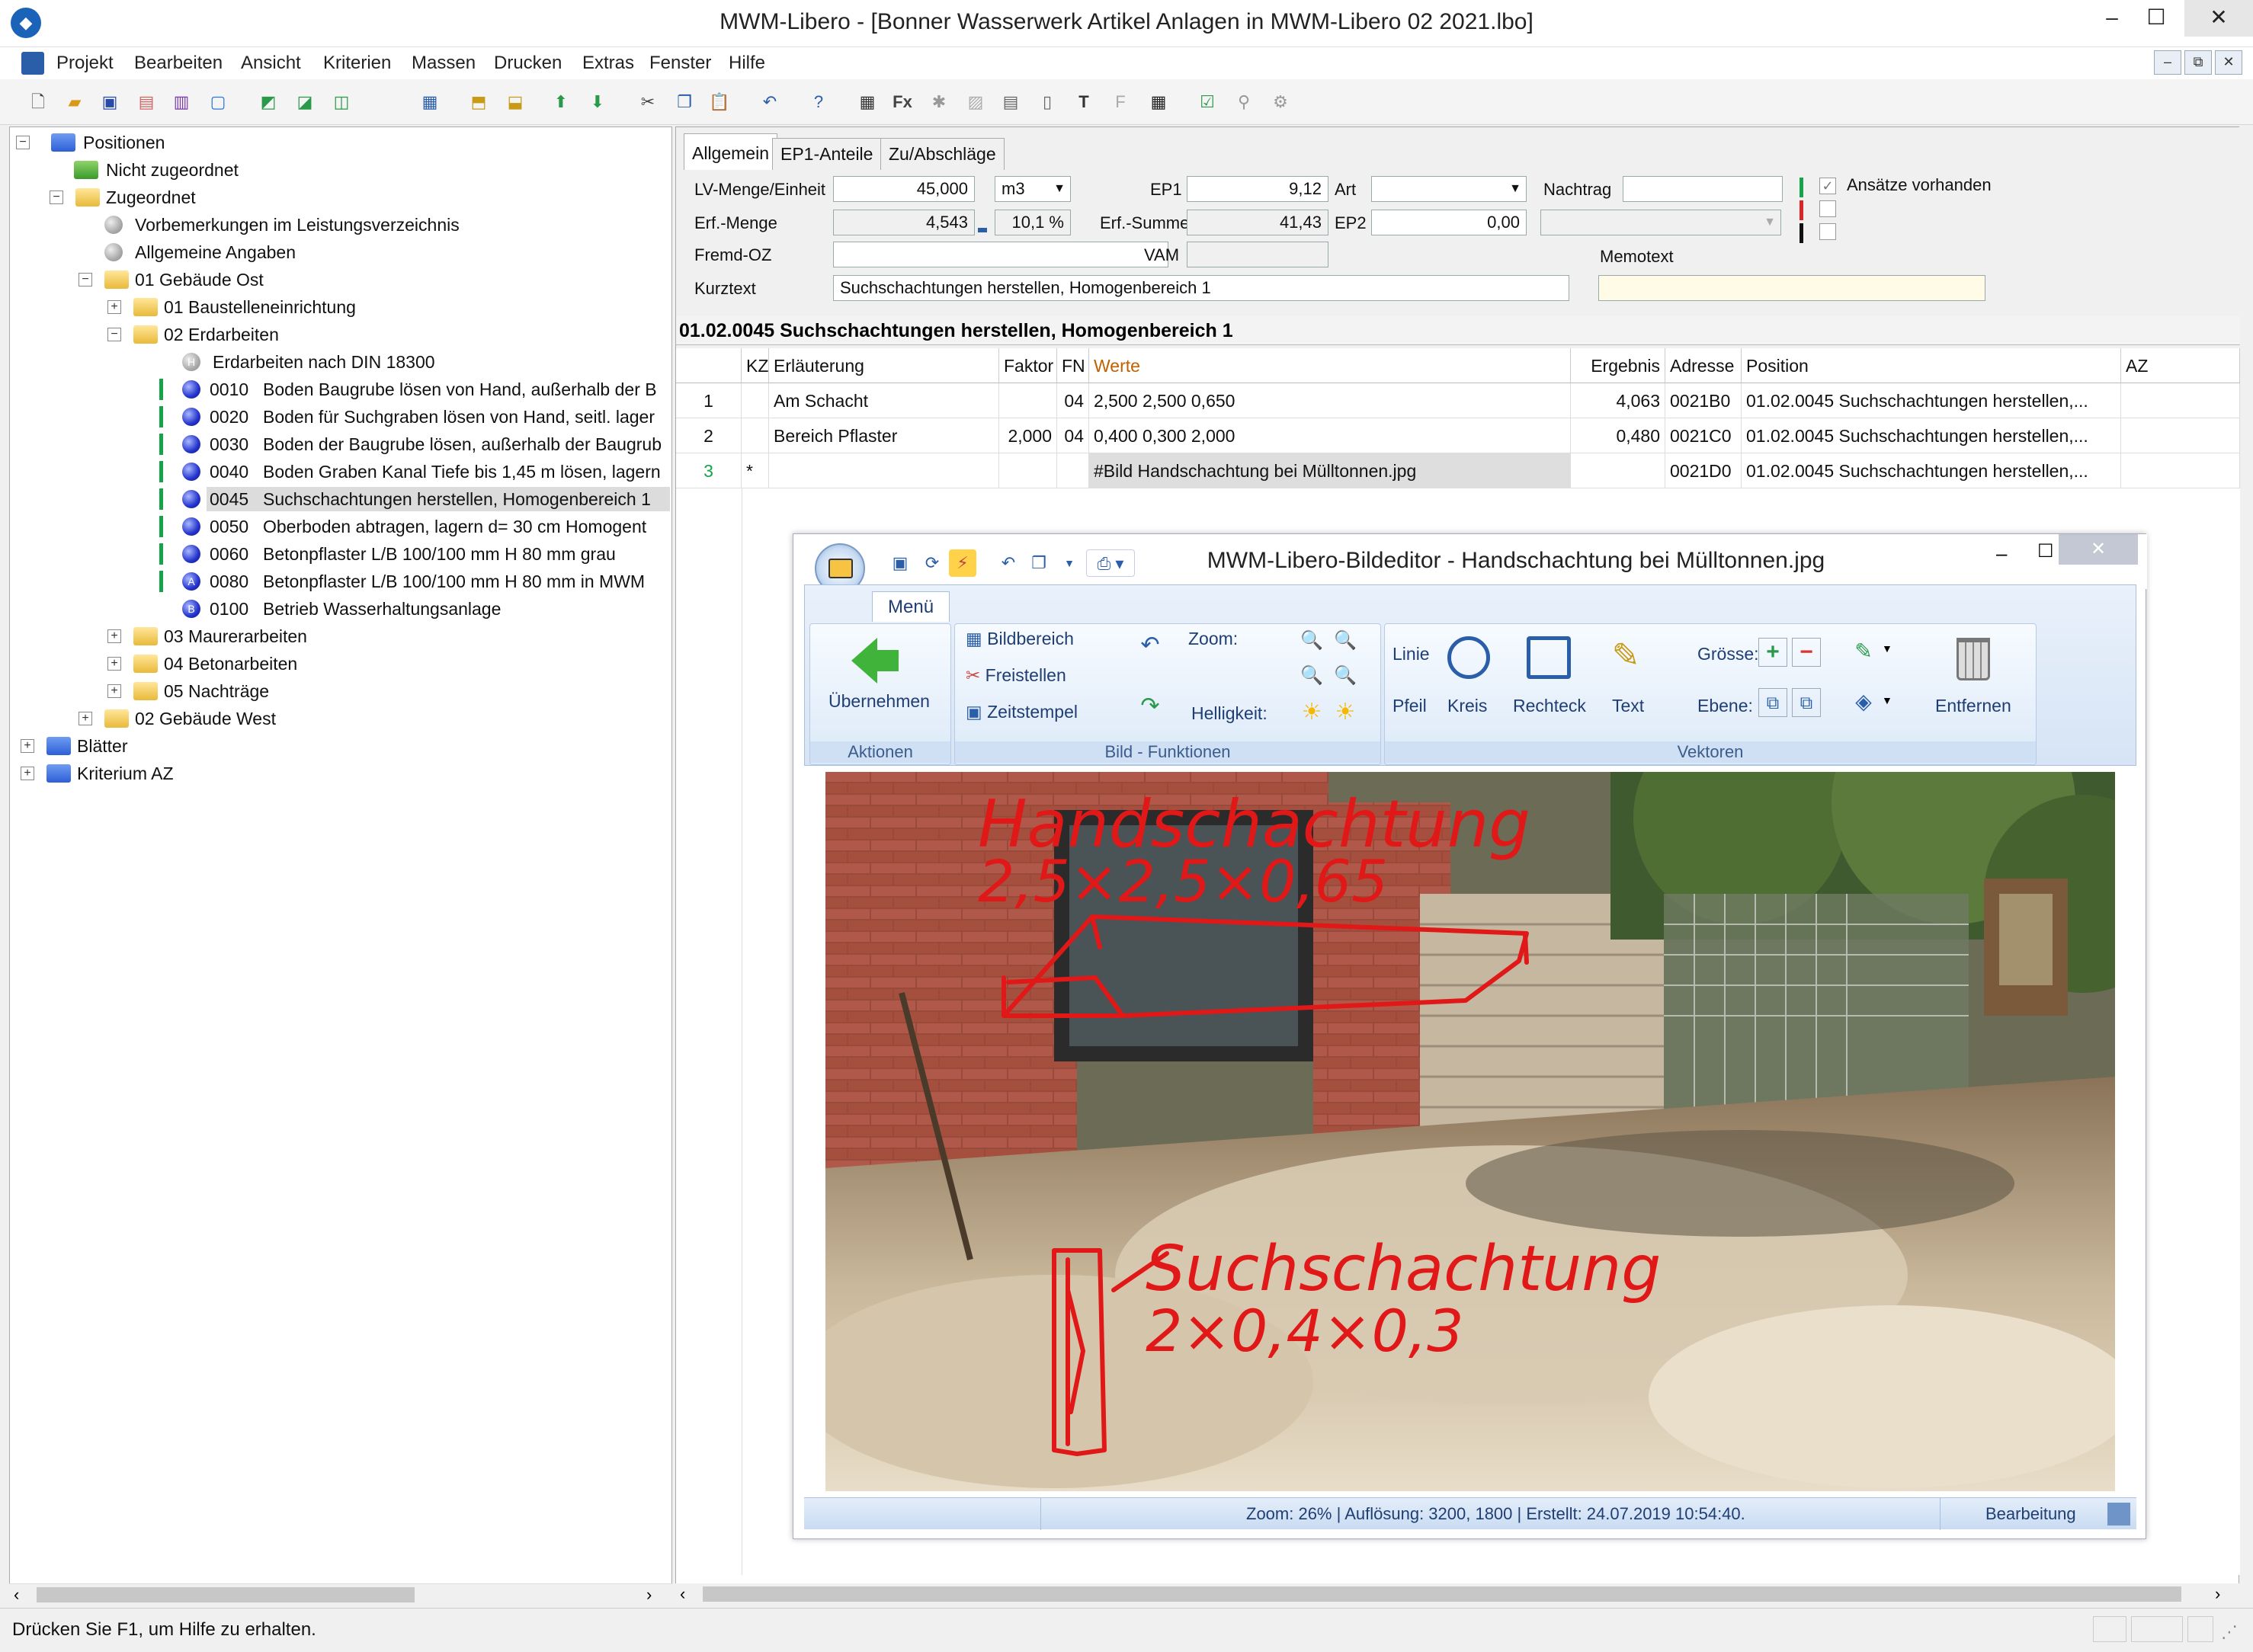  Describe the element at coordinates (1806, 702) in the screenshot. I see `layer-front-icon: ⧉` at that location.